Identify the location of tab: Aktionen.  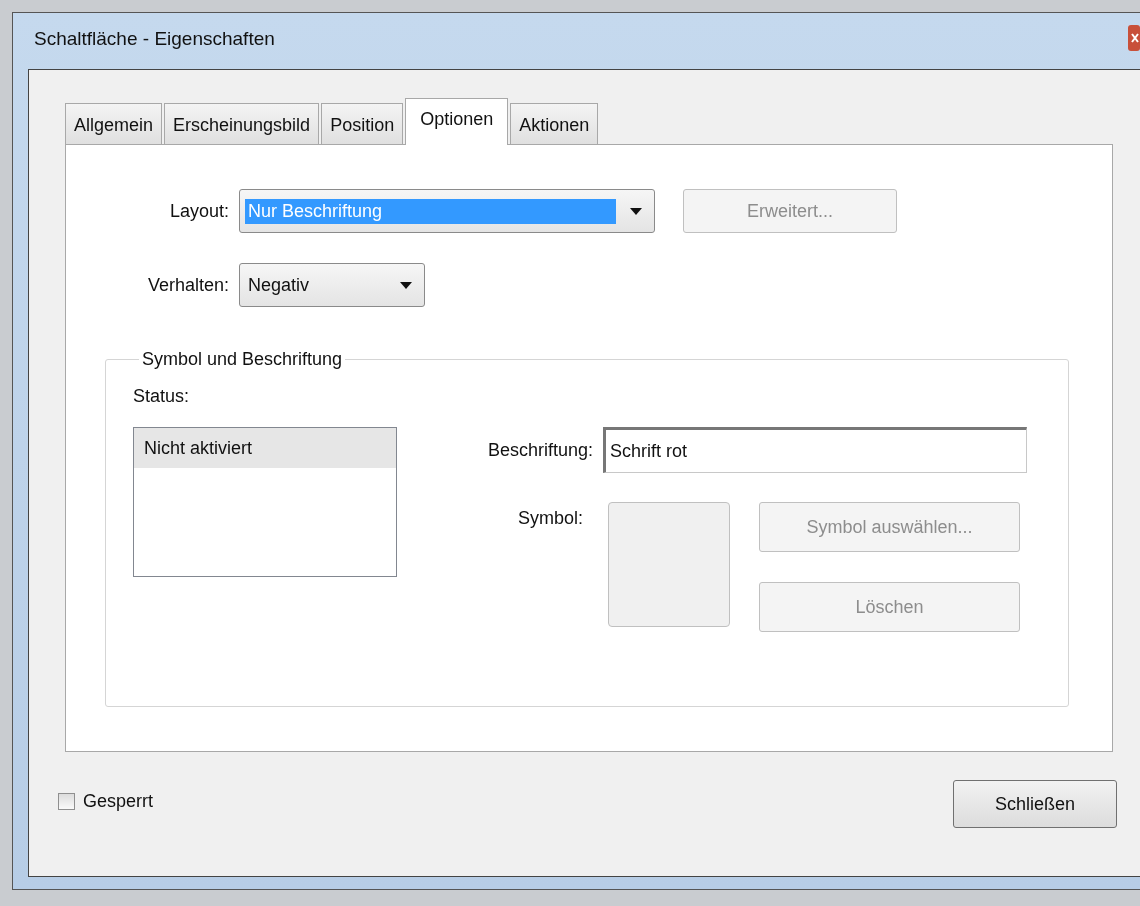
(554, 123).